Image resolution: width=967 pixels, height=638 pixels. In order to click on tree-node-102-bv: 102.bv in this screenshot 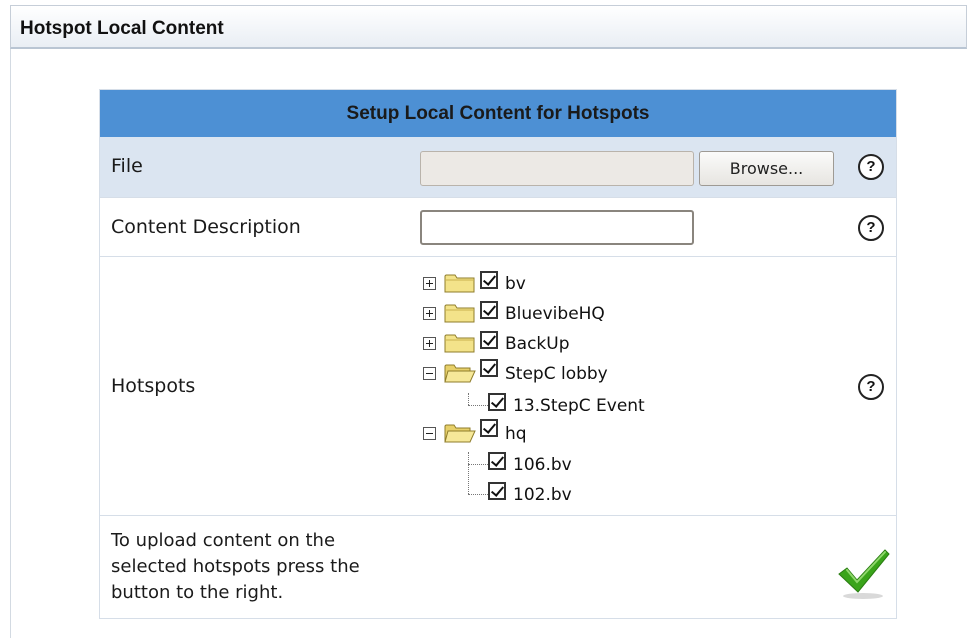, I will do `click(563, 493)`.